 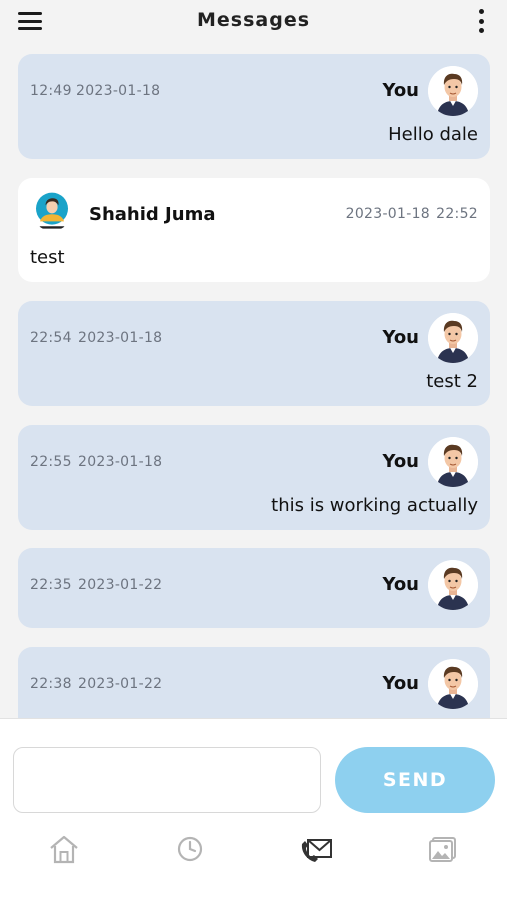 I want to click on message-text: test, so click(x=47, y=257).